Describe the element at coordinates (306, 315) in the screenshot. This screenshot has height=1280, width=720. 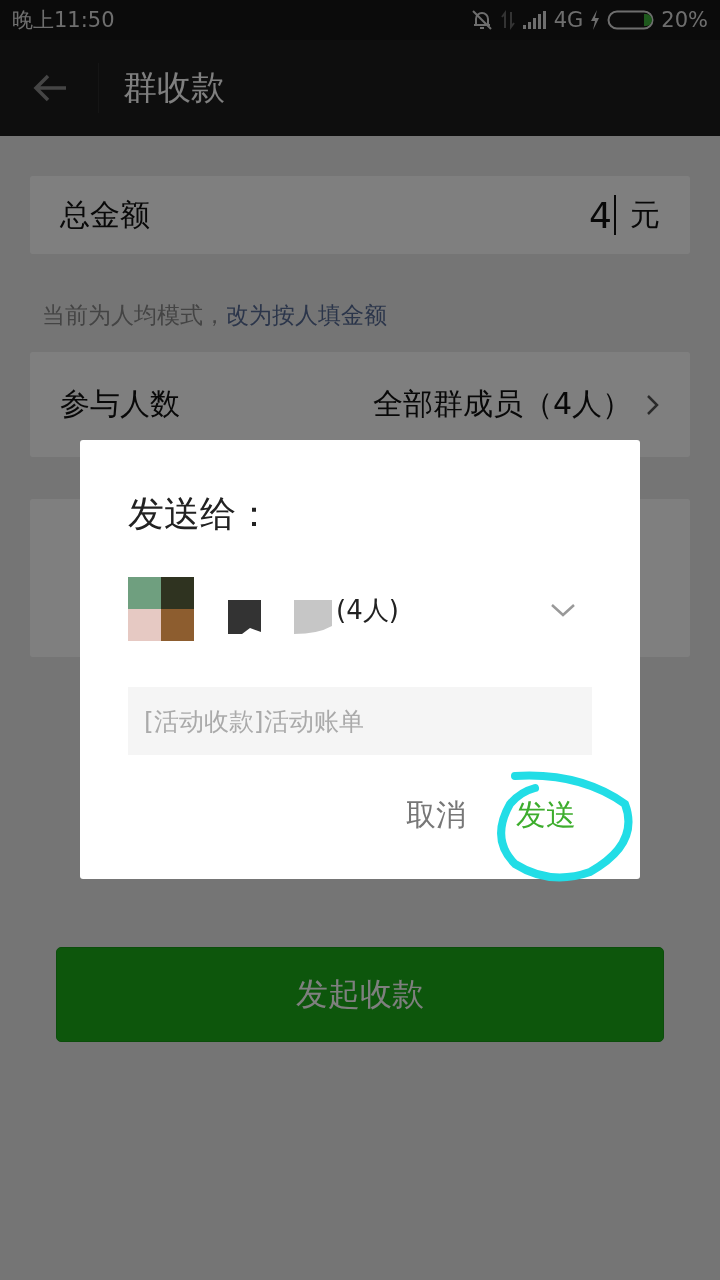
I see `change-mode-link: 改为按人填金额` at that location.